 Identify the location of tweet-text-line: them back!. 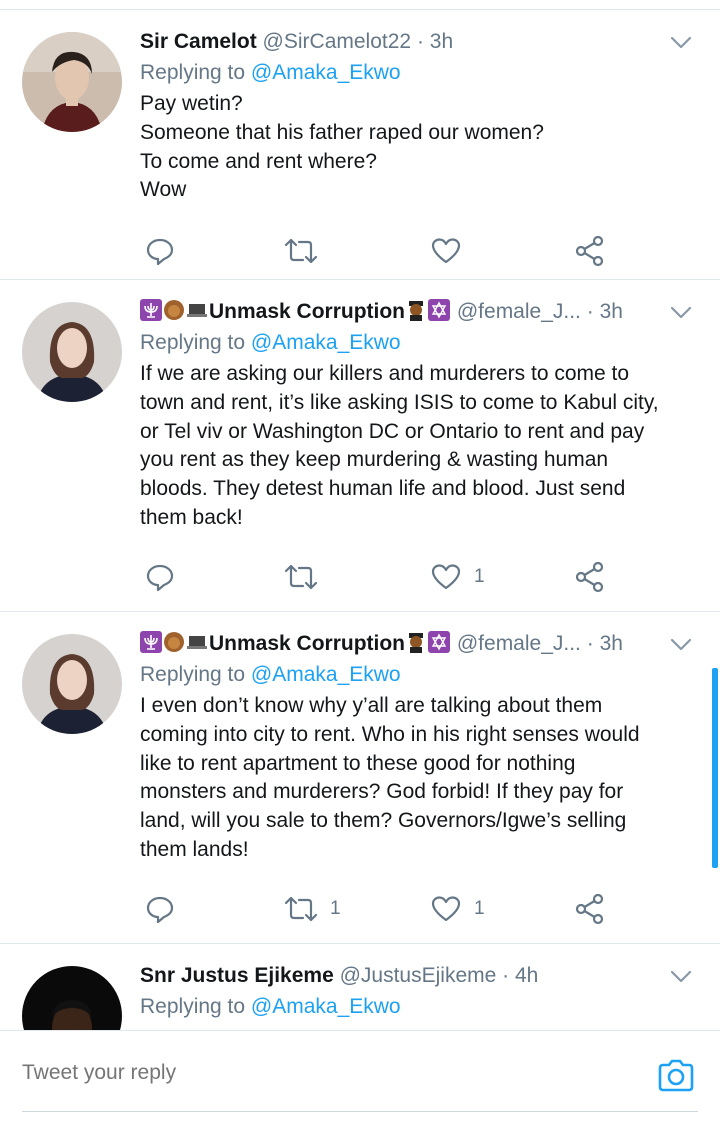
(191, 517).